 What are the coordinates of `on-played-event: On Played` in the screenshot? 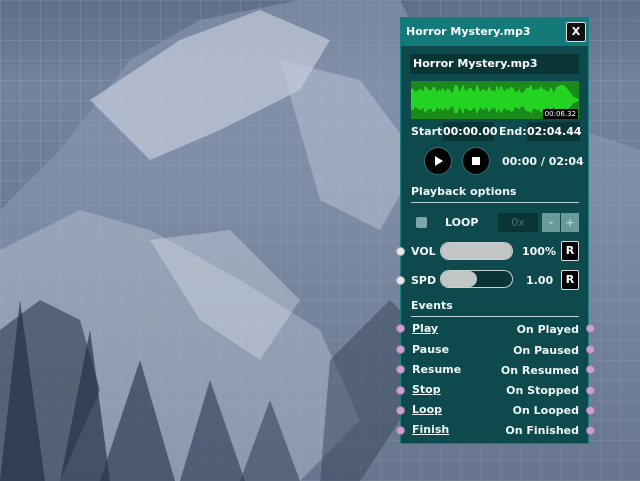 It's located at (547, 329).